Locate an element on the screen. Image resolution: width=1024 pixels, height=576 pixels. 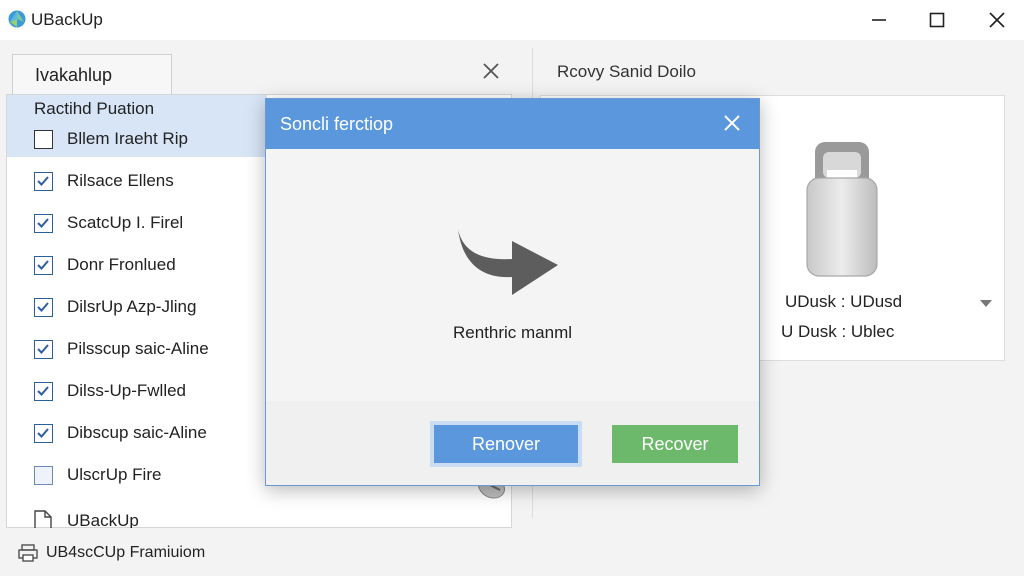
minimize-button is located at coordinates (879, 20).